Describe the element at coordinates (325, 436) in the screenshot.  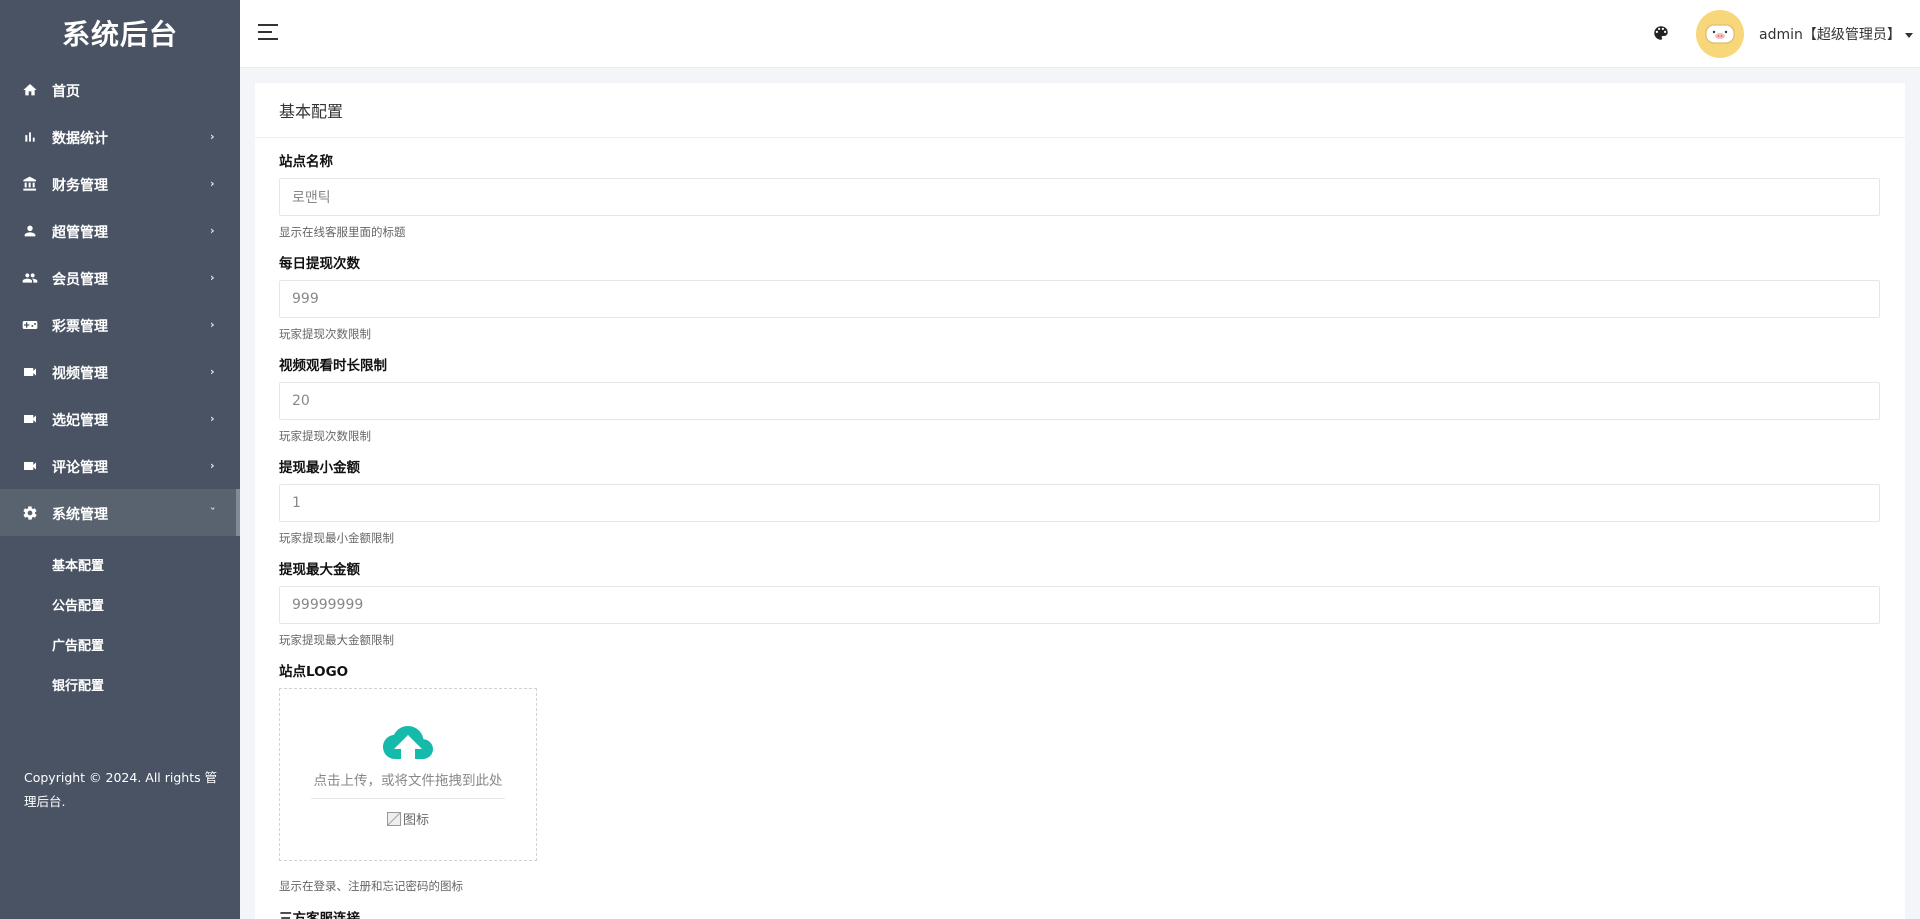
I see `video-limit-help: 玩家提现次数限制` at that location.